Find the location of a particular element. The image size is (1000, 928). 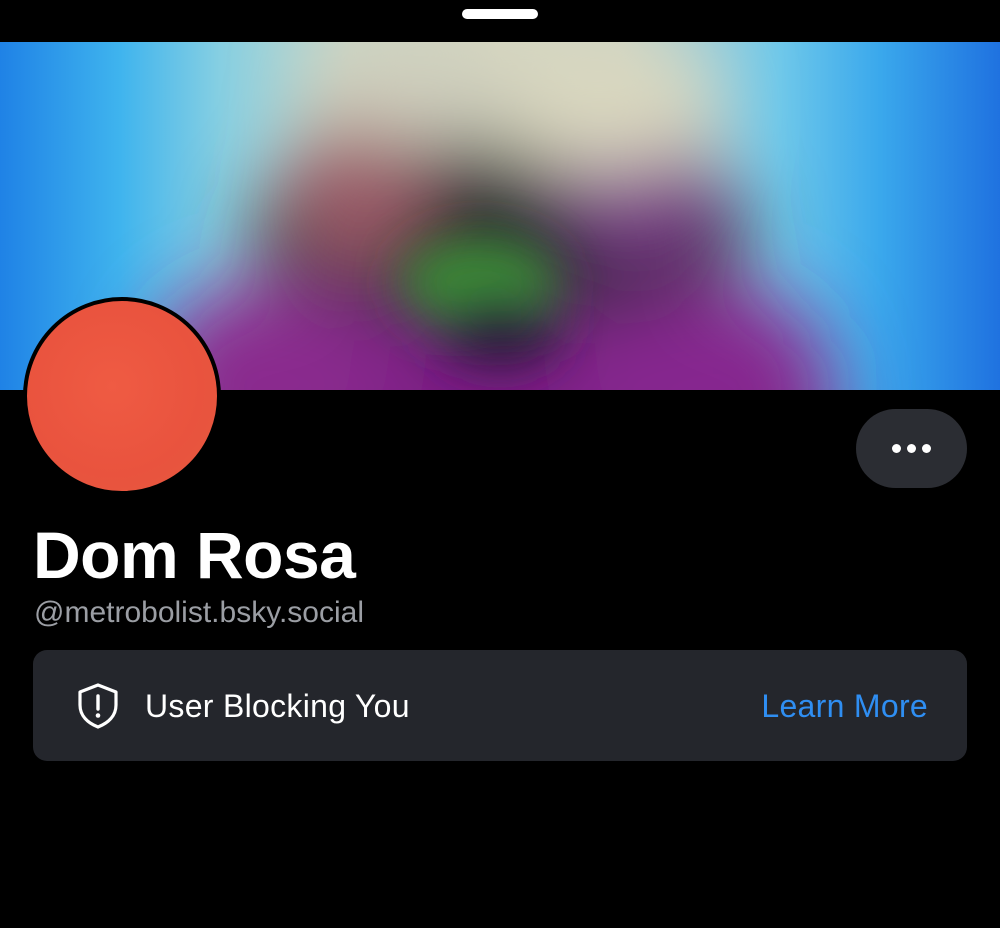

learn-more-link: Learn More is located at coordinates (844, 706).